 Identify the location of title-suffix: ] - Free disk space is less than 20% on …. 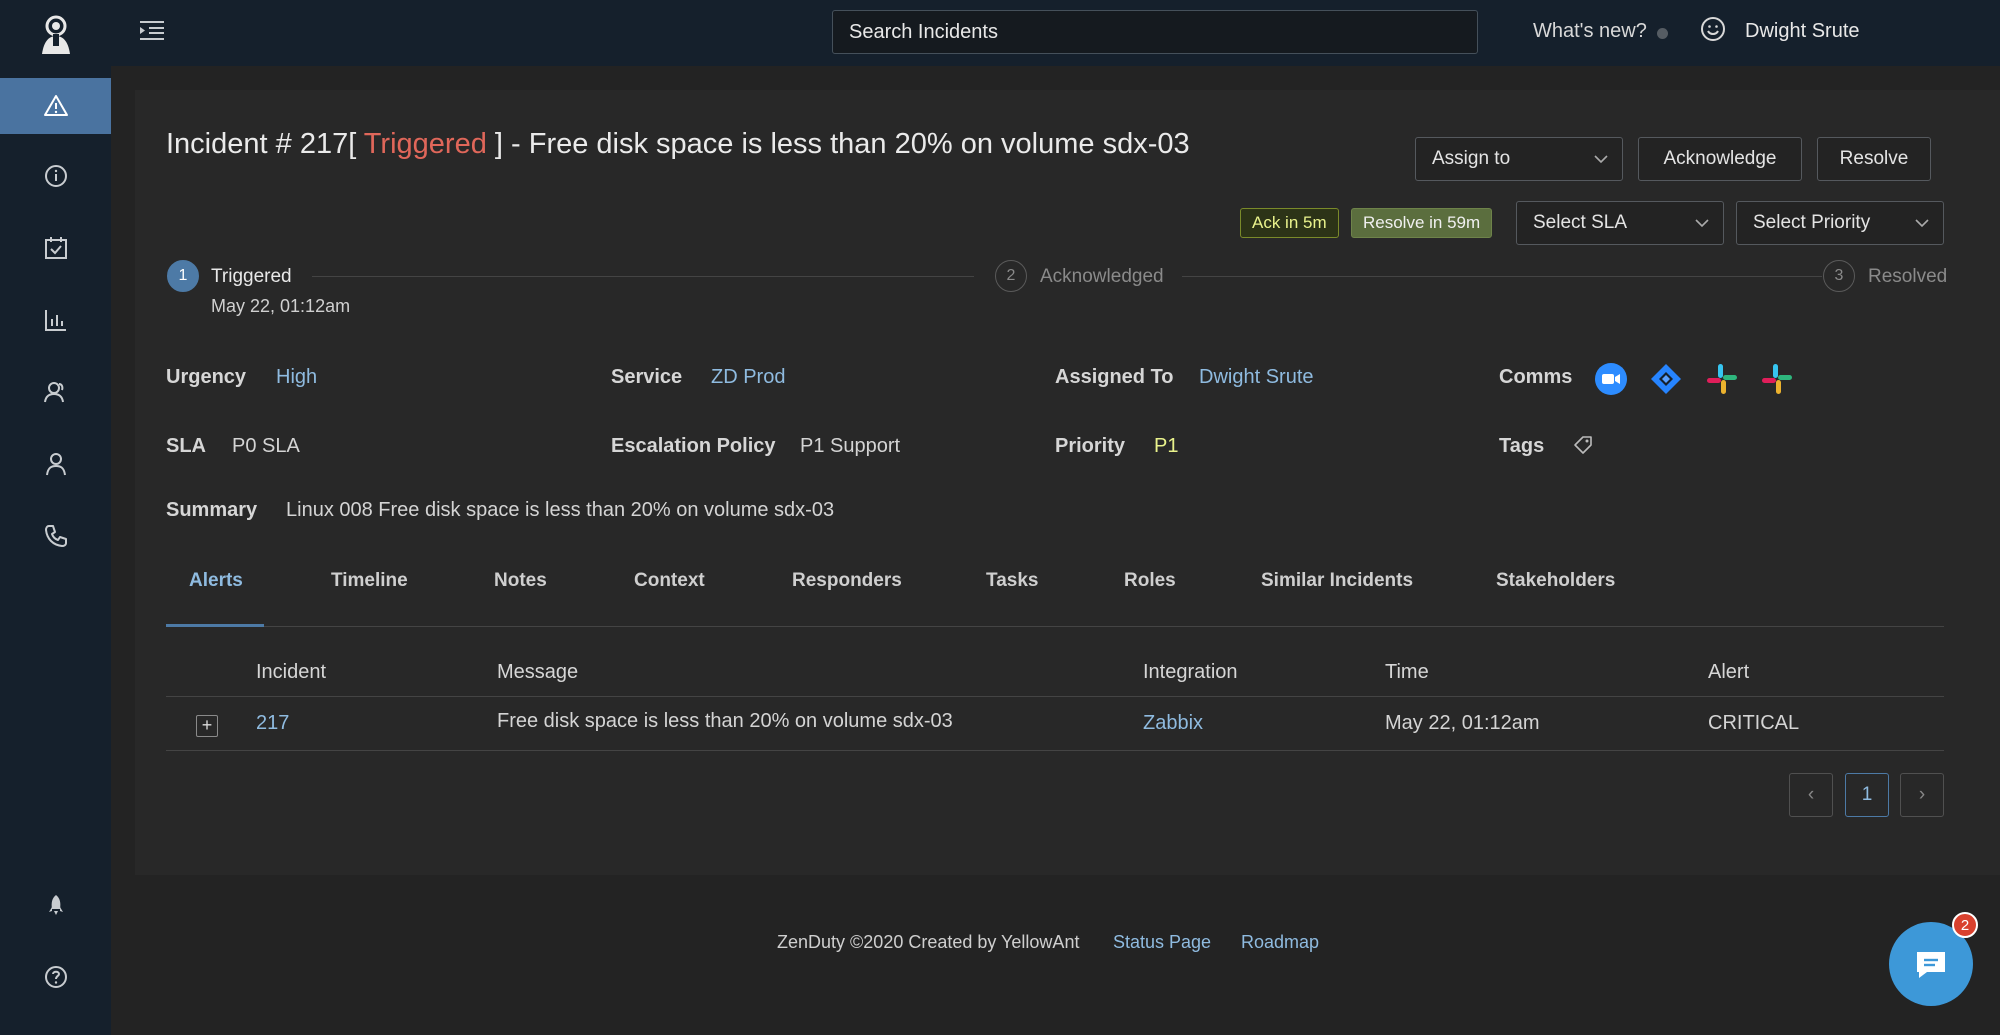
(838, 144).